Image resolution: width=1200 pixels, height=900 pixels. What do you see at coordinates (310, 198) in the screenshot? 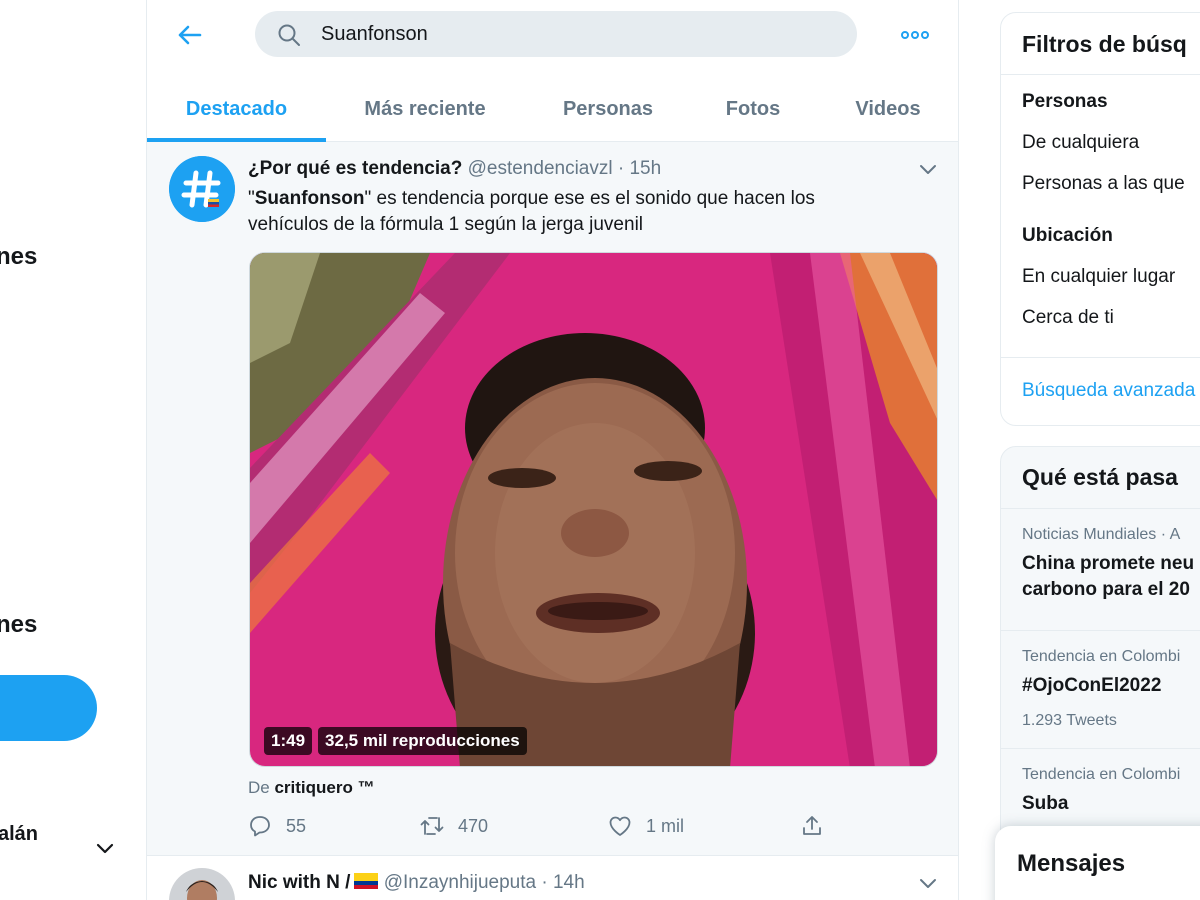
I see `tweet-text-keyword: Suanfonson` at bounding box center [310, 198].